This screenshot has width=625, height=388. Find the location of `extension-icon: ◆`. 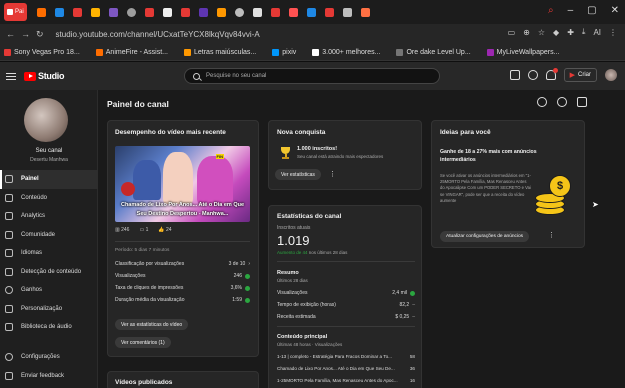

extension-icon: ◆ is located at coordinates (556, 32).